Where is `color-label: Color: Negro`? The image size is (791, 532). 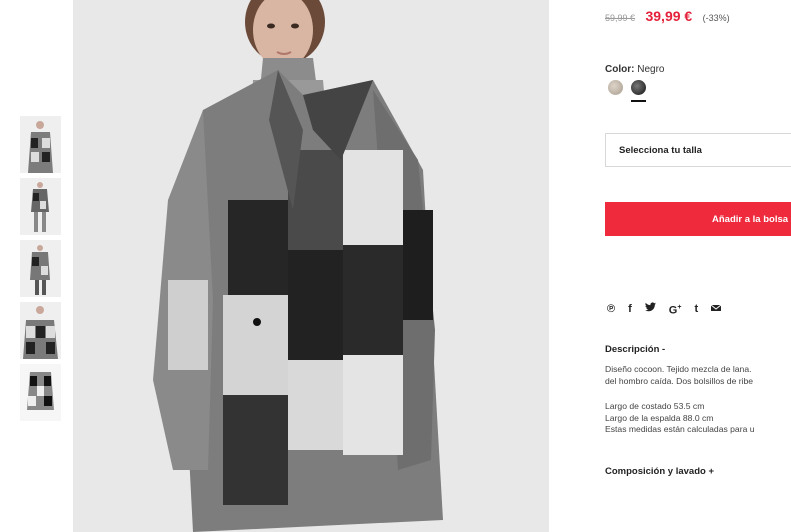
color-label: Color: Negro is located at coordinates (634, 69).